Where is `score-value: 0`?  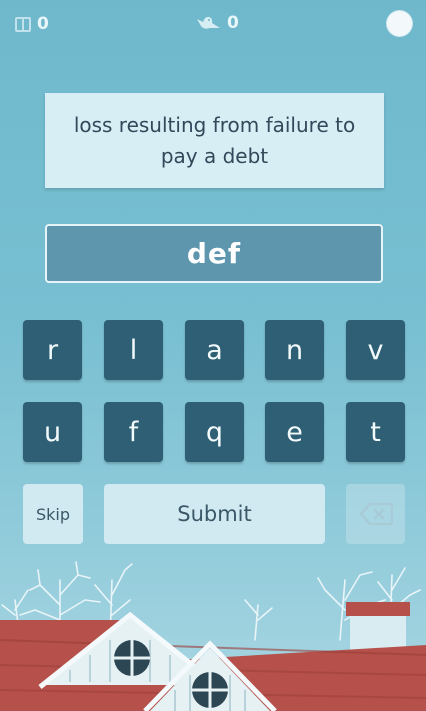 score-value: 0 is located at coordinates (43, 24).